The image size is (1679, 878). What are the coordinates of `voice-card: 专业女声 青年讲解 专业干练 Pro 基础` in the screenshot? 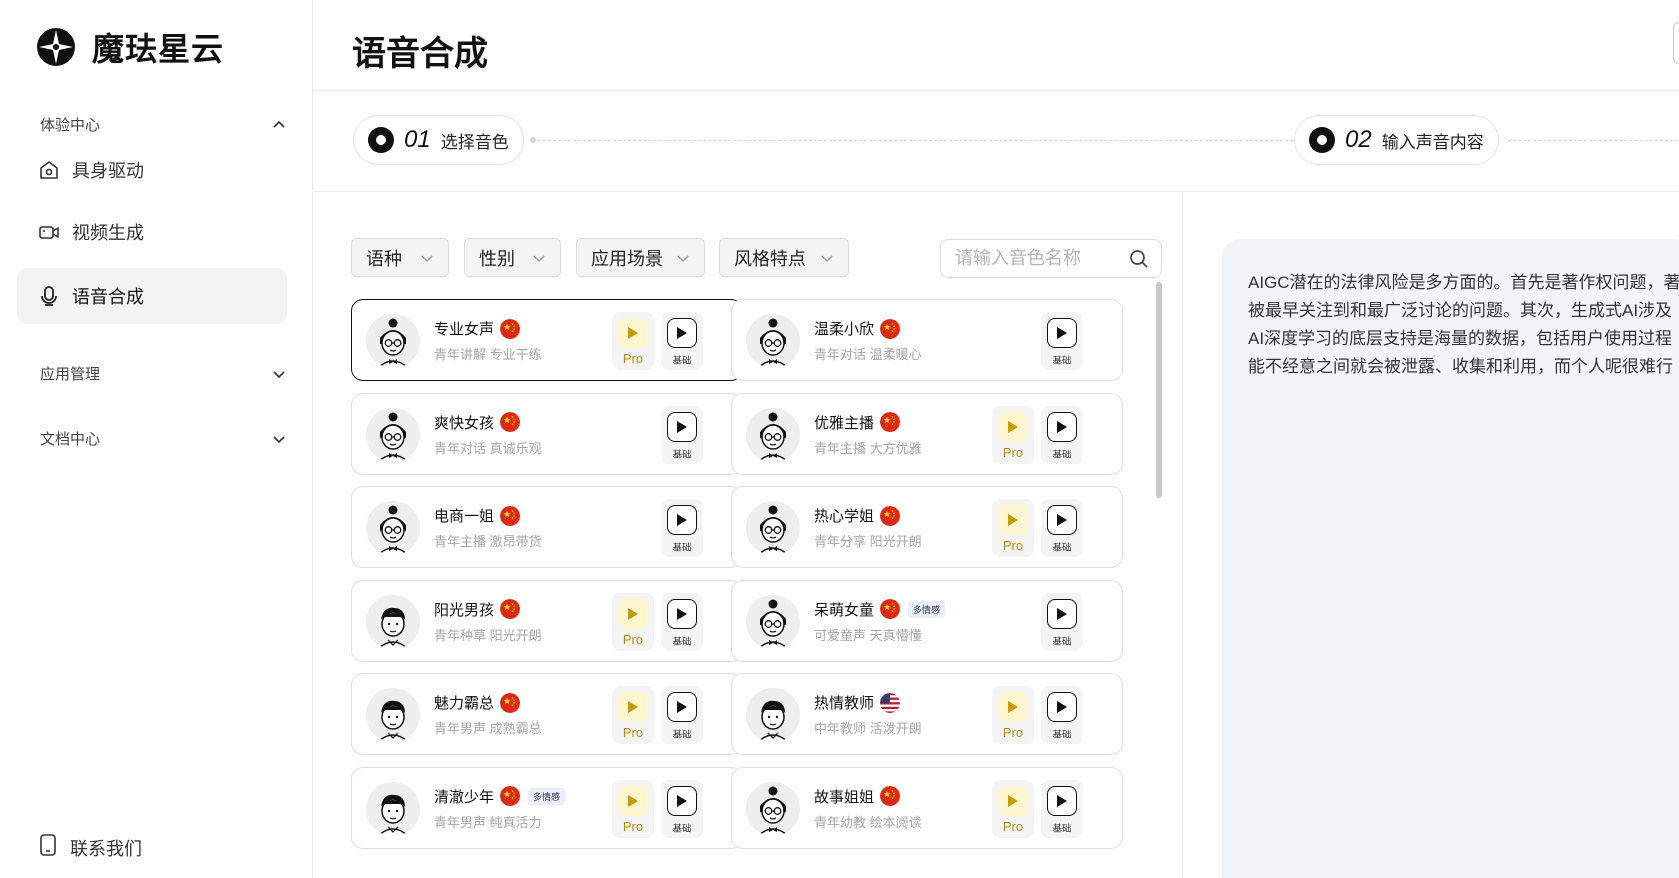 It's located at (547, 340).